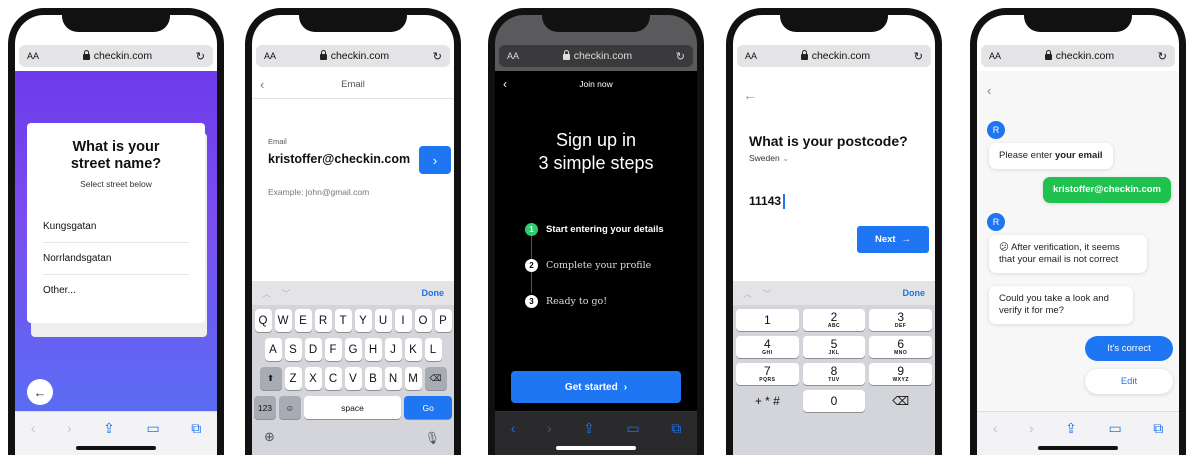 The width and height of the screenshot is (1186, 455). What do you see at coordinates (767, 374) in the screenshot?
I see `numpad-key: 7 PQRS` at bounding box center [767, 374].